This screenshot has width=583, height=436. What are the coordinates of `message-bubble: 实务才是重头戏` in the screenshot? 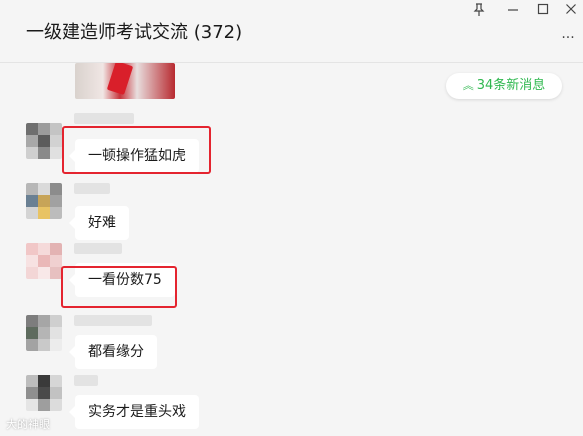 It's located at (134, 412).